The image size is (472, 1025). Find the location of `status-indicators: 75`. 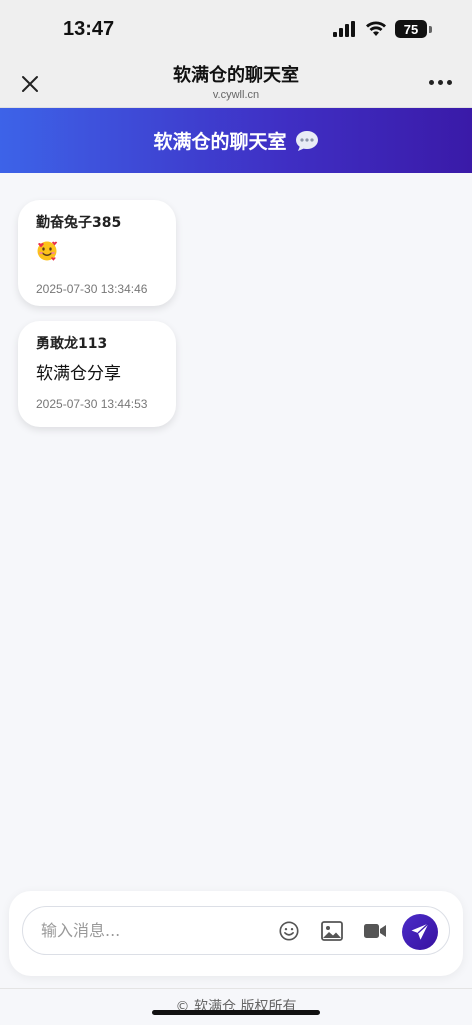

status-indicators: 75 is located at coordinates (382, 29).